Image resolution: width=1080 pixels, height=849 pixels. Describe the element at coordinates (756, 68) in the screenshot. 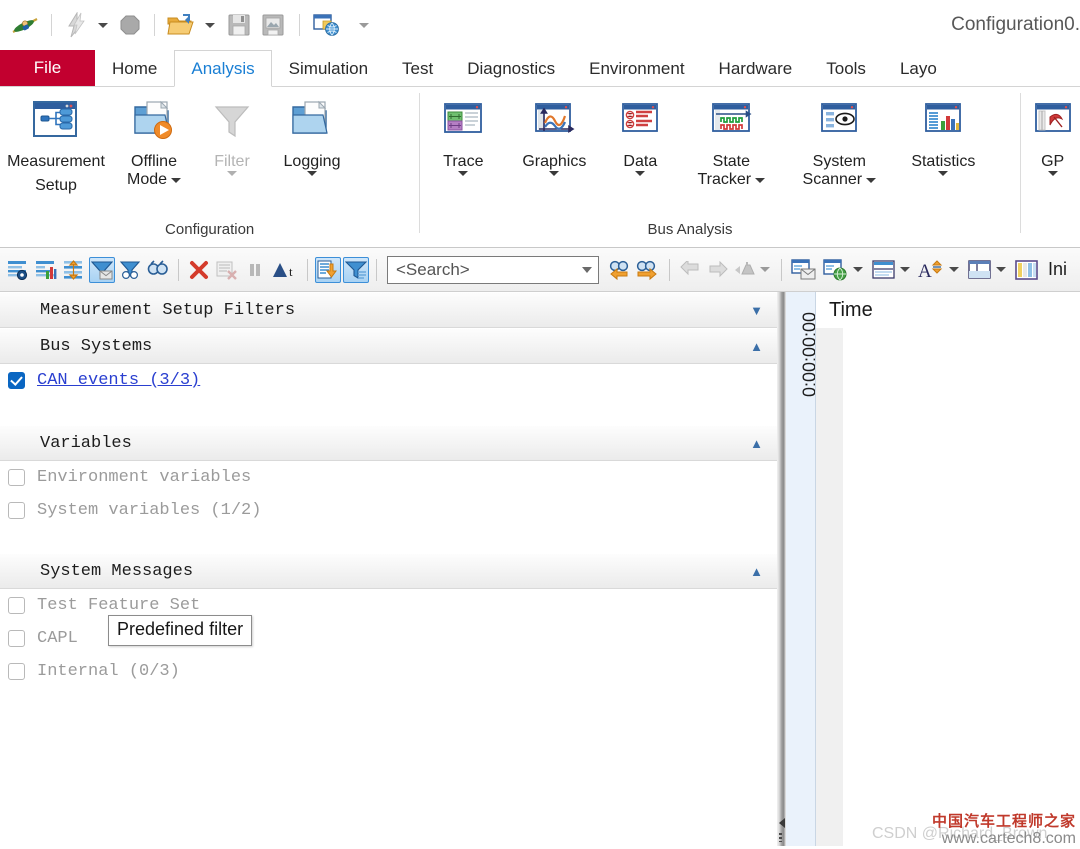

I see `tab-hardware: Hardware` at that location.